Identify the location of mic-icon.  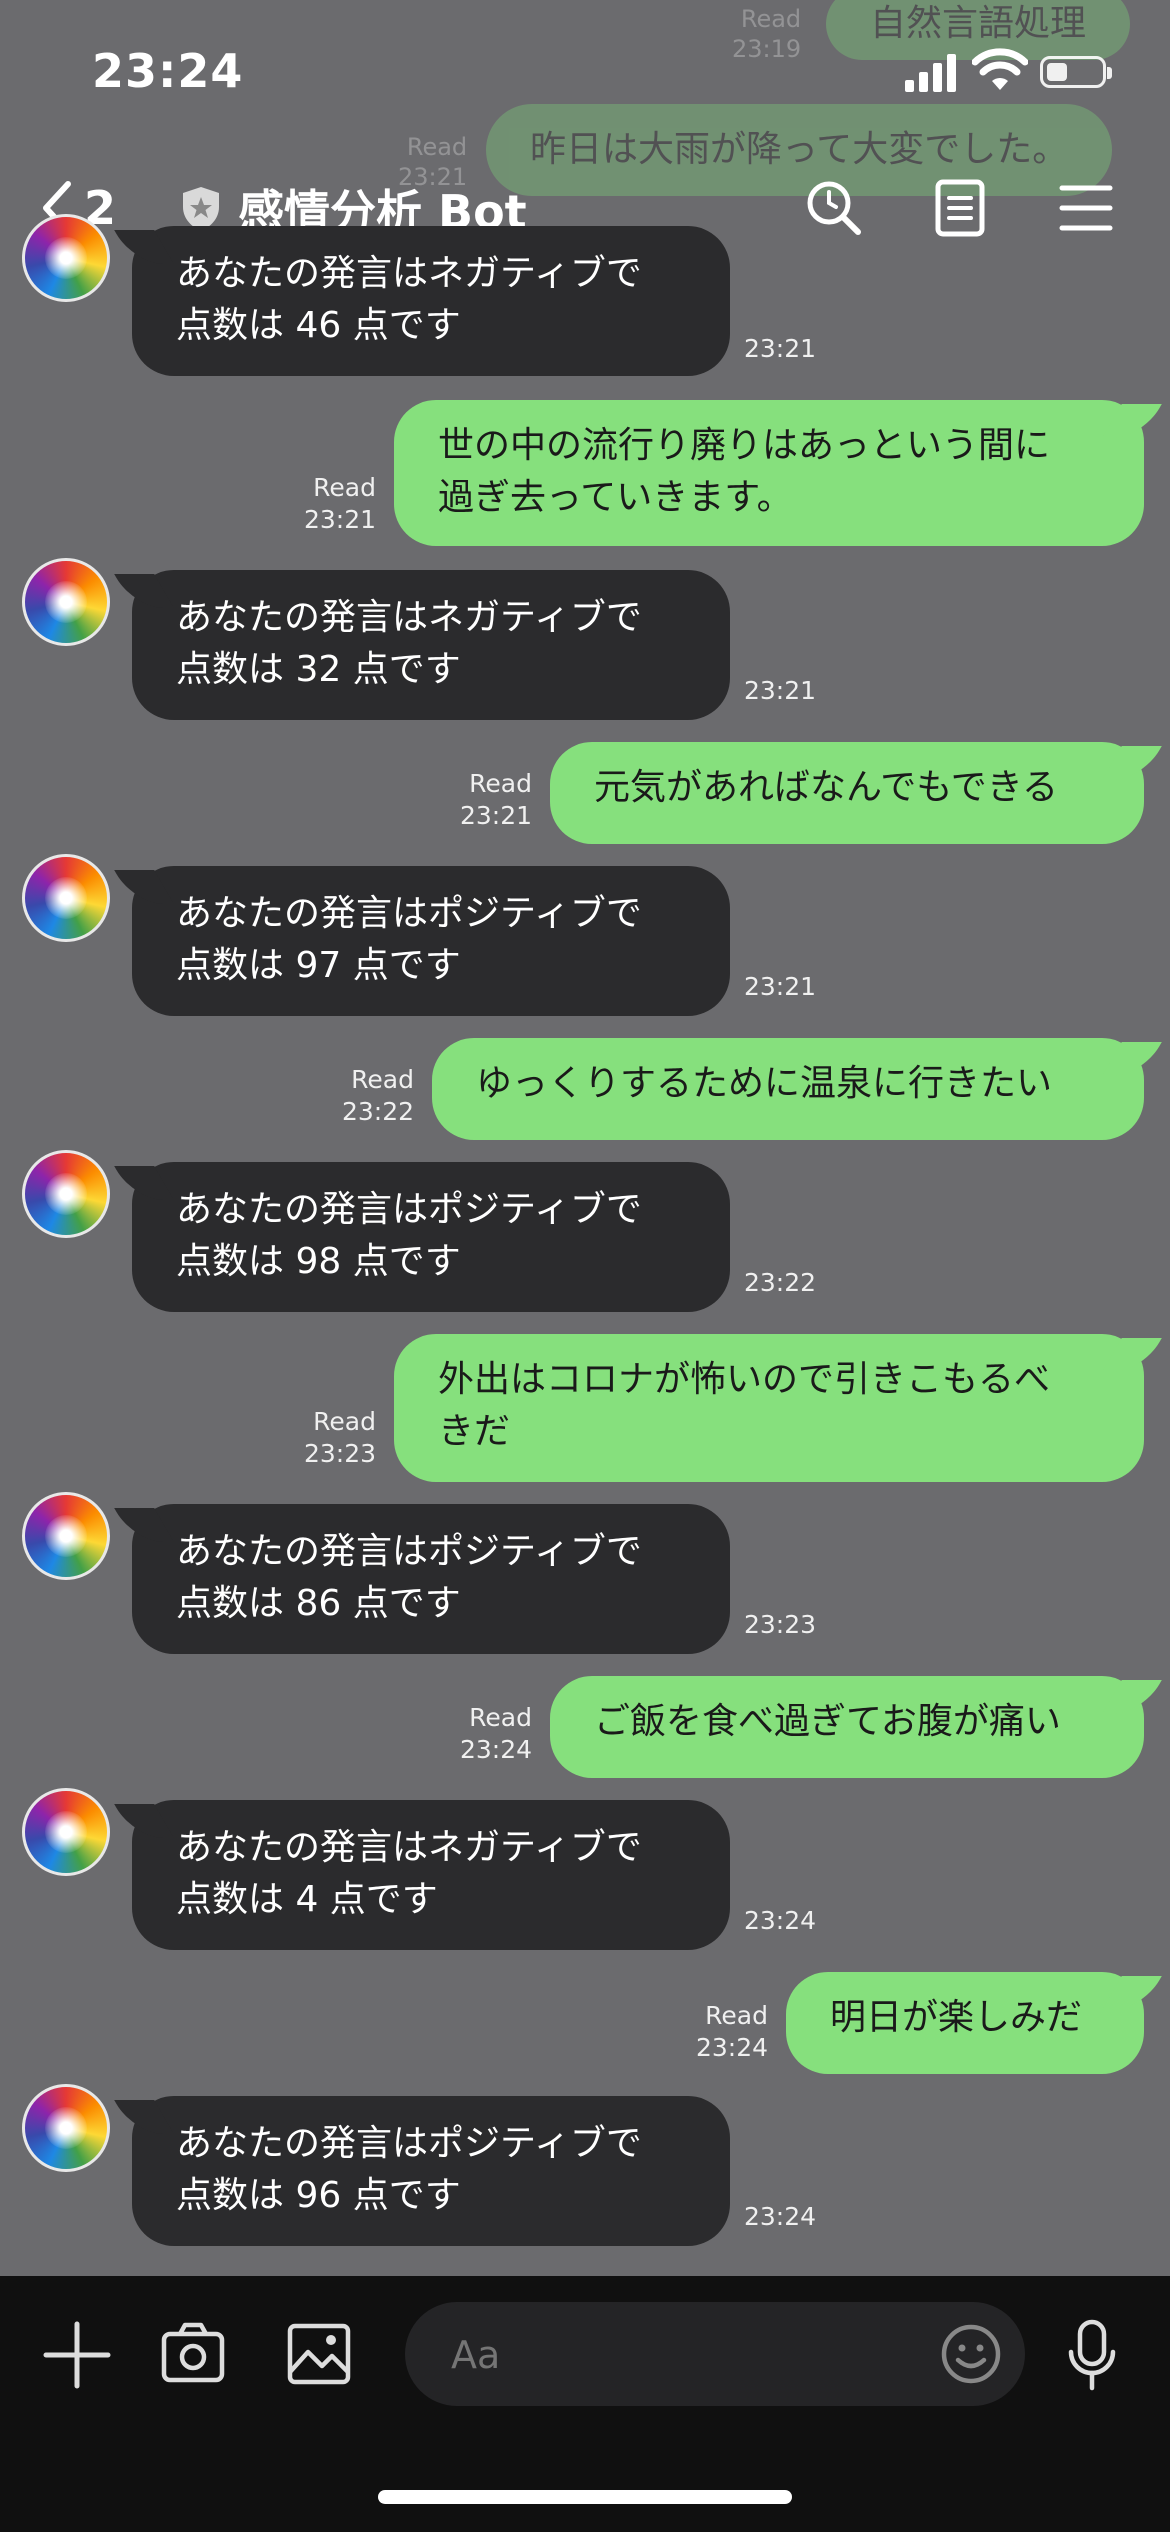
(1092, 2356).